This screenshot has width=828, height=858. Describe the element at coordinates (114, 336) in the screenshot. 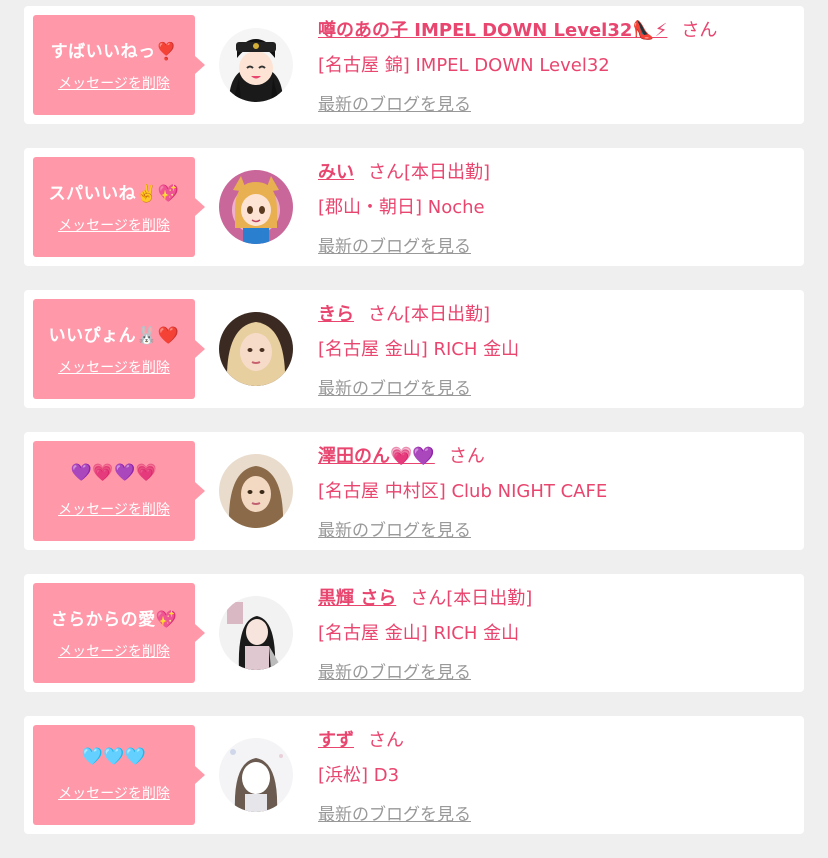

I see `message-text: いいぴょん🐰❤️` at that location.